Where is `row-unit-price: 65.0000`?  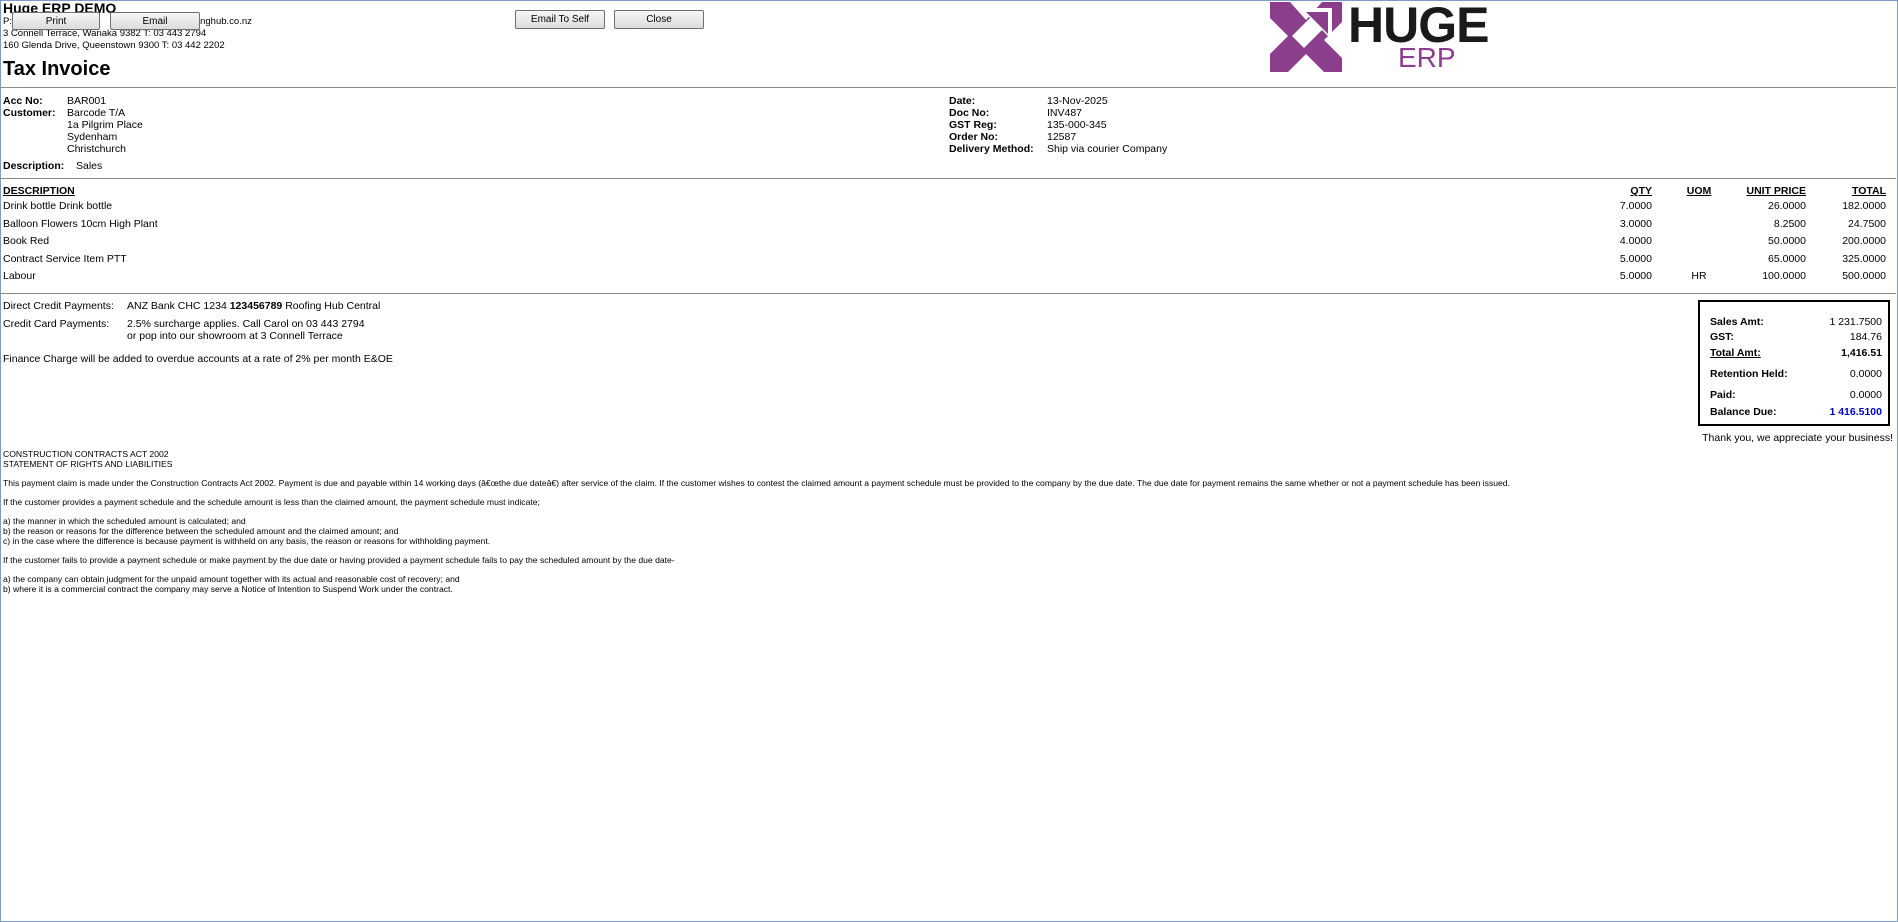 row-unit-price: 65.0000 is located at coordinates (1787, 259).